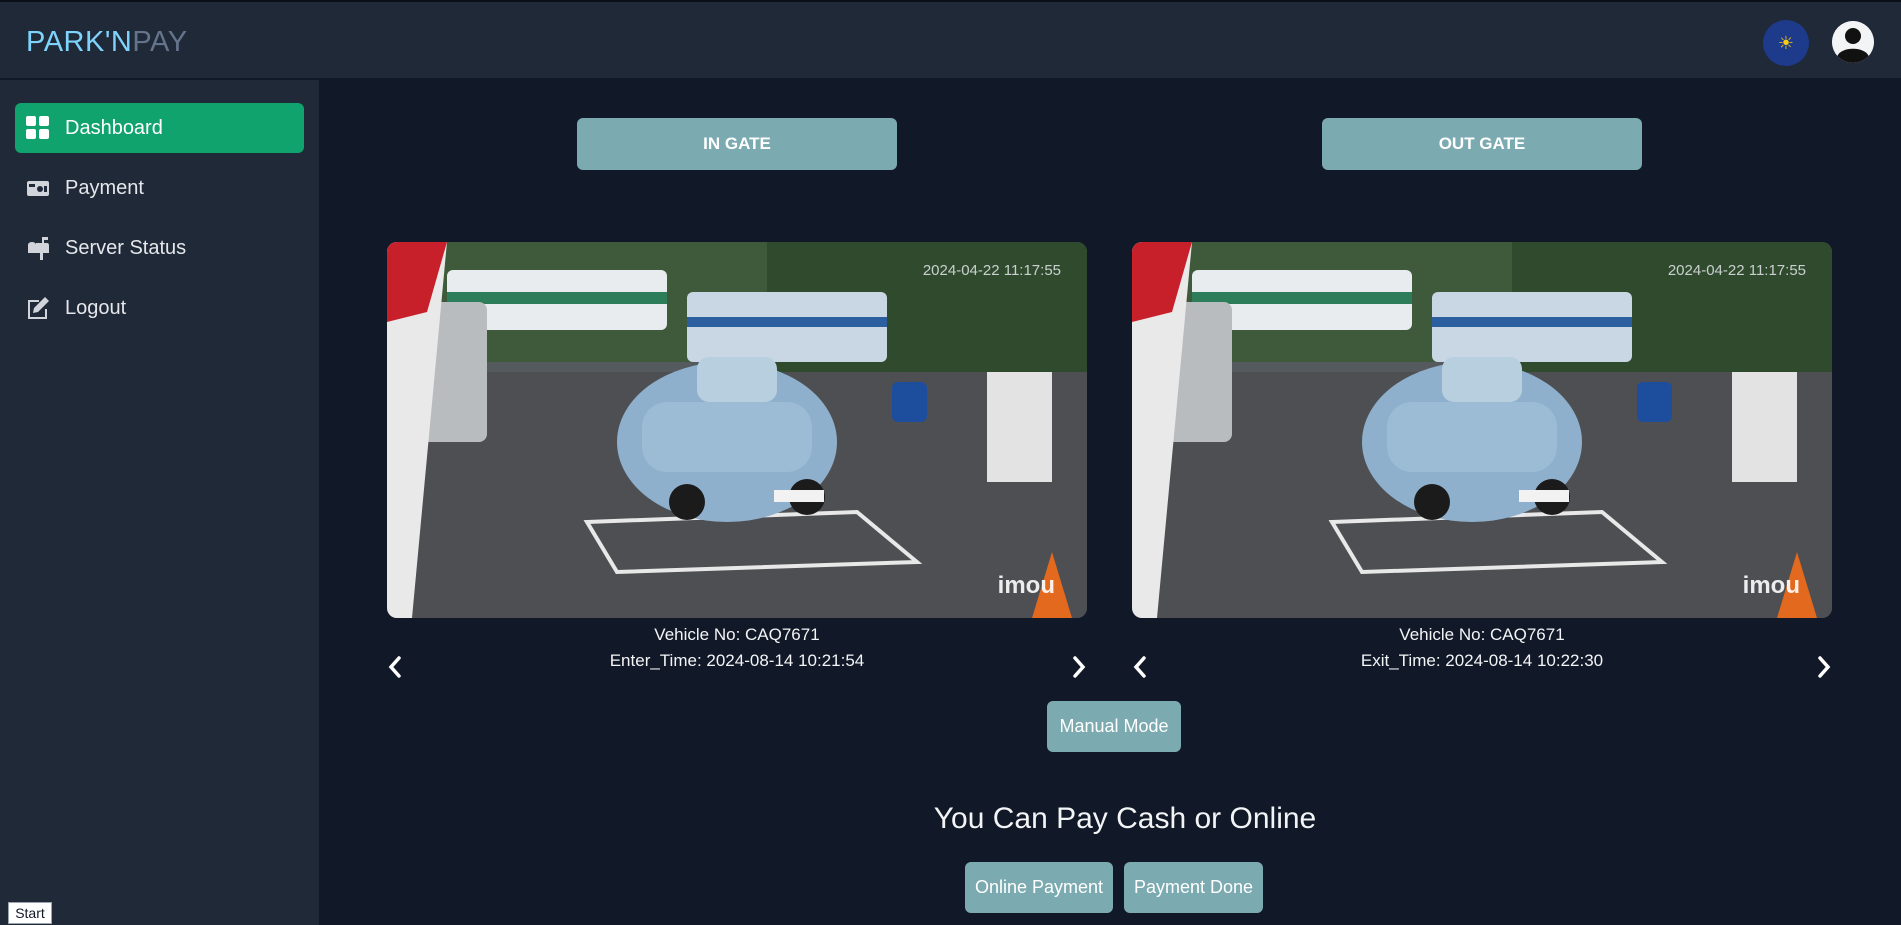 The image size is (1901, 925). I want to click on enter-time: Enter_Time: 2024-08-14 10:21:54, so click(737, 660).